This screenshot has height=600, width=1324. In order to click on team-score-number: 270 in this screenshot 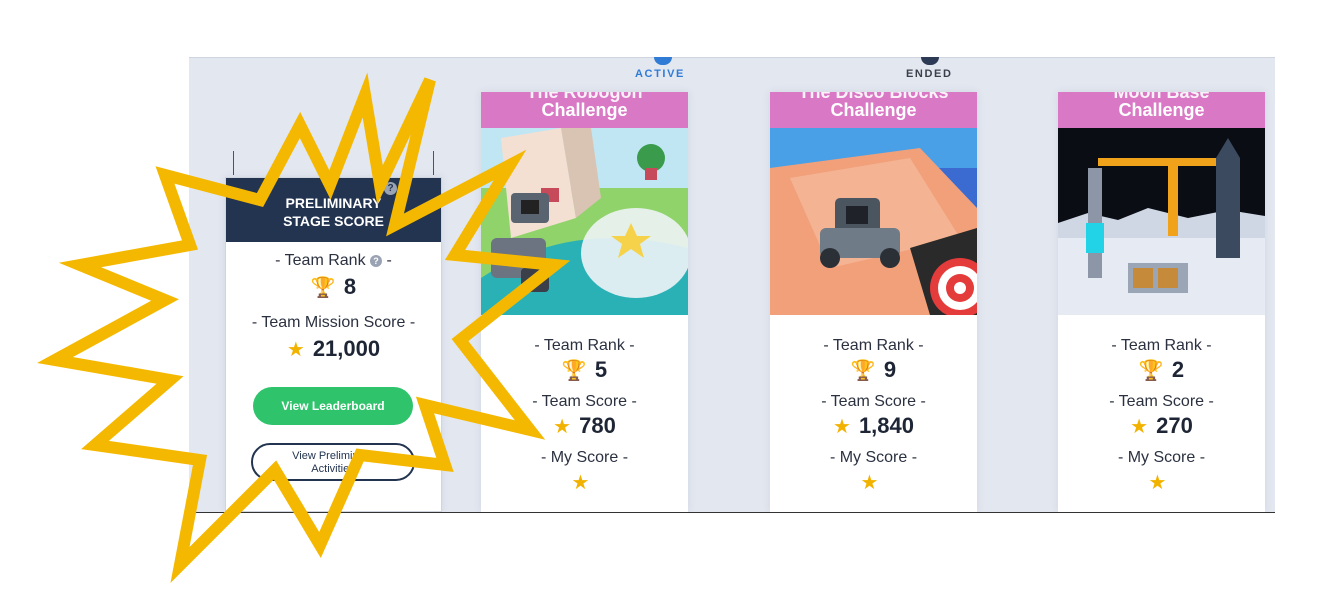, I will do `click(1174, 425)`.